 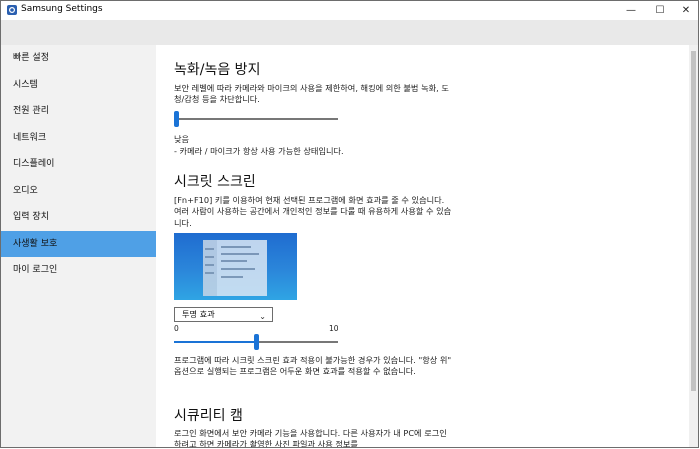 I want to click on header-strip, so click(x=349, y=32).